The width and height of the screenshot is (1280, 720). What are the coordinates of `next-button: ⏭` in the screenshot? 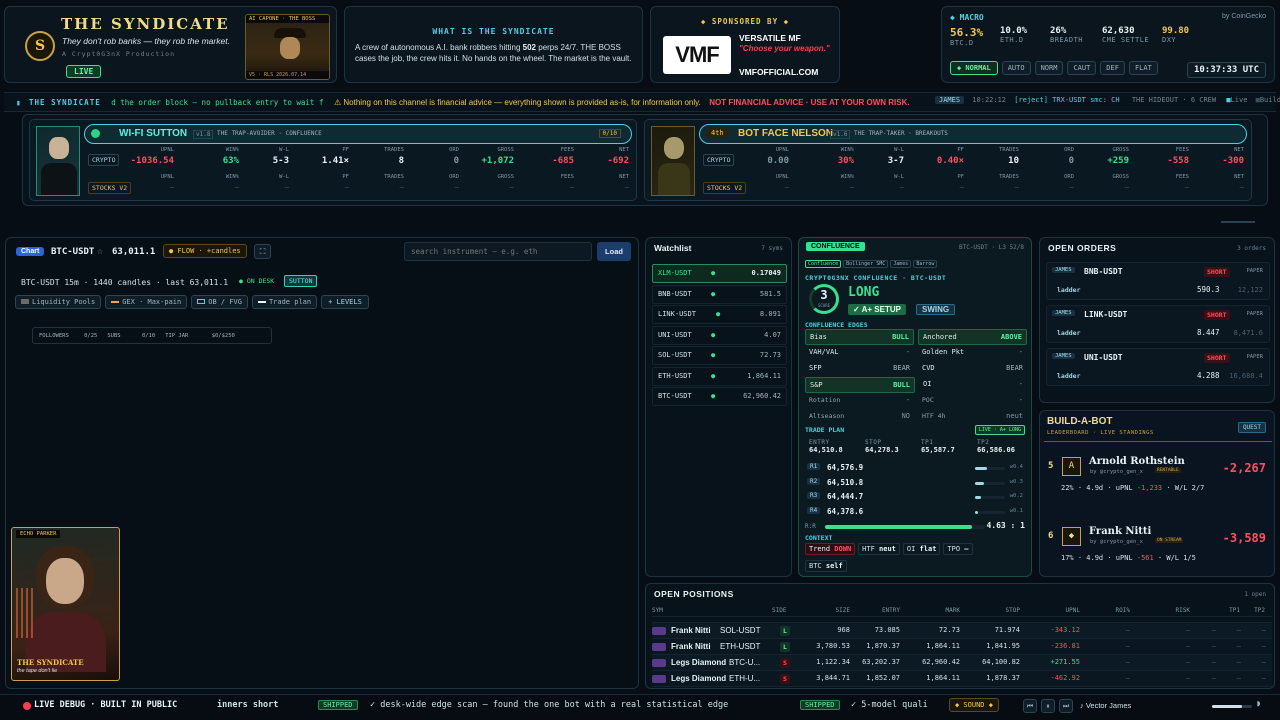 It's located at (1066, 706).